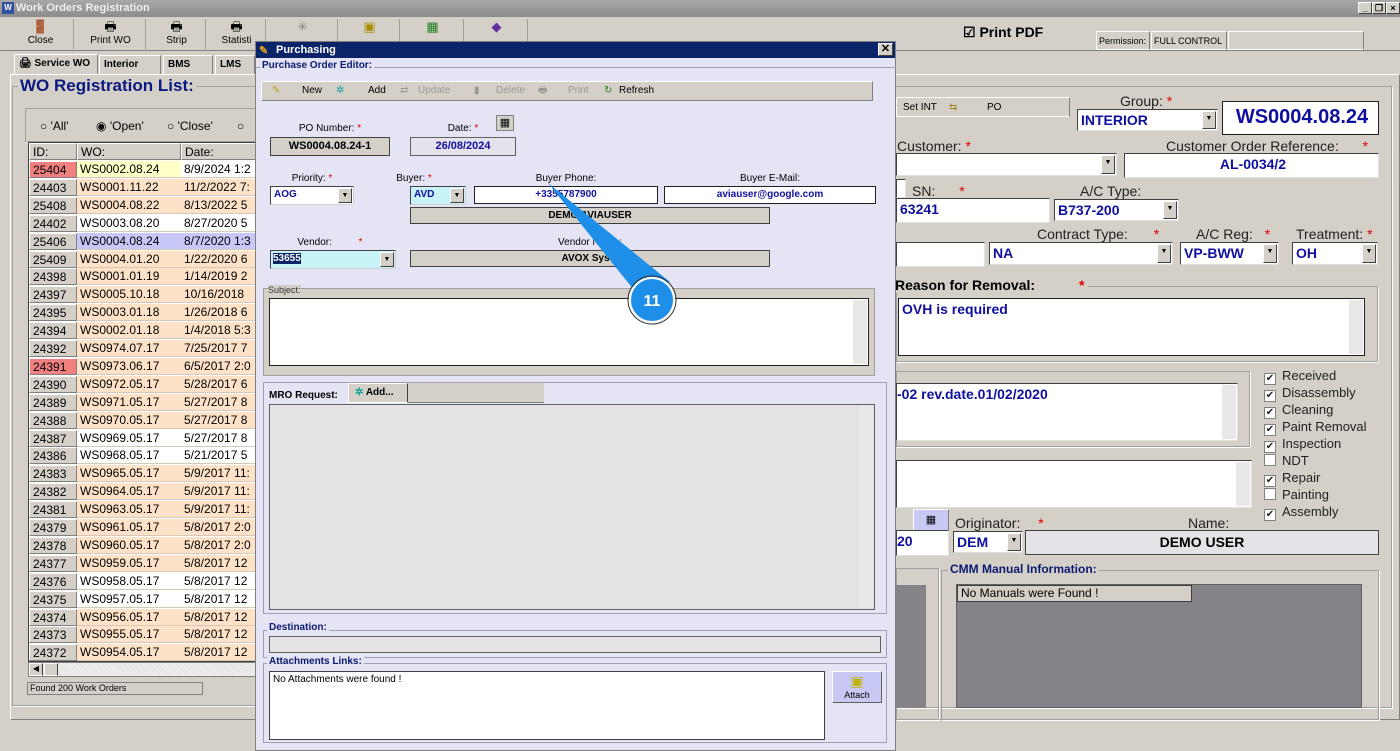  I want to click on row-date-cell: 11/2/2022 7:, so click(219, 187).